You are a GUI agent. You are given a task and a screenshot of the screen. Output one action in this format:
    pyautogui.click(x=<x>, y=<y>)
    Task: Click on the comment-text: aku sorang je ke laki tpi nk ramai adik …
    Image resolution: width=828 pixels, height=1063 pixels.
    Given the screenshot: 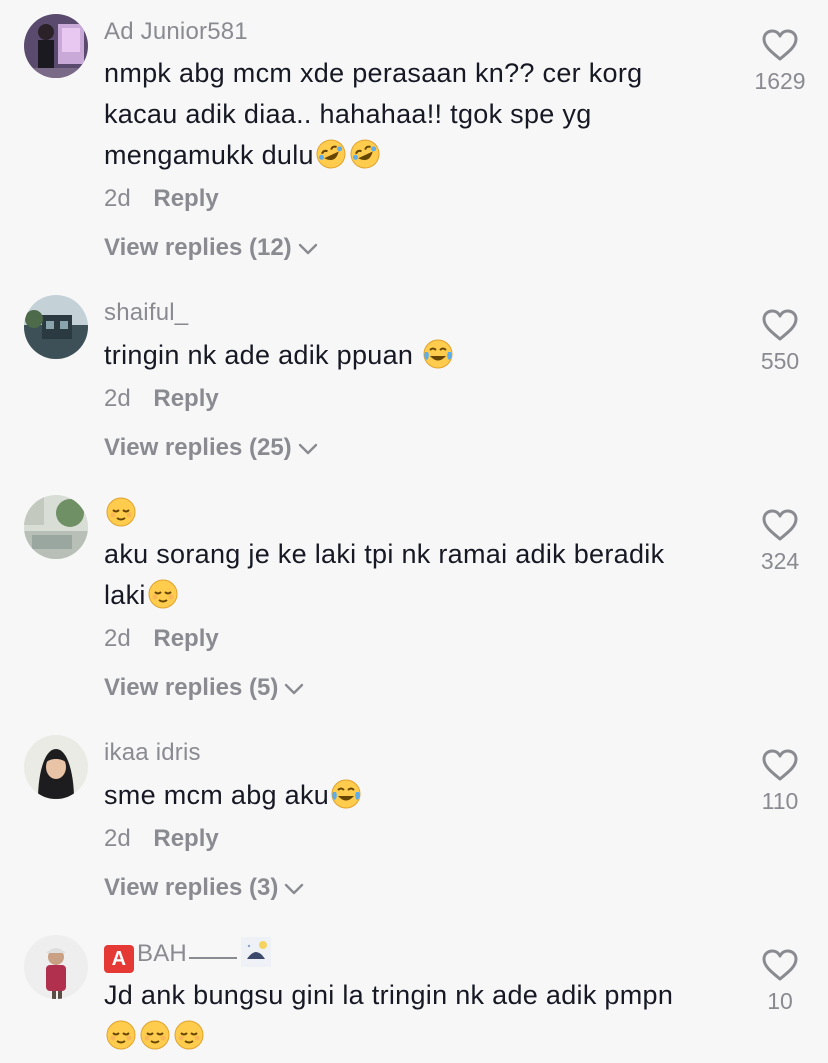 What is the action you would take?
    pyautogui.click(x=414, y=575)
    